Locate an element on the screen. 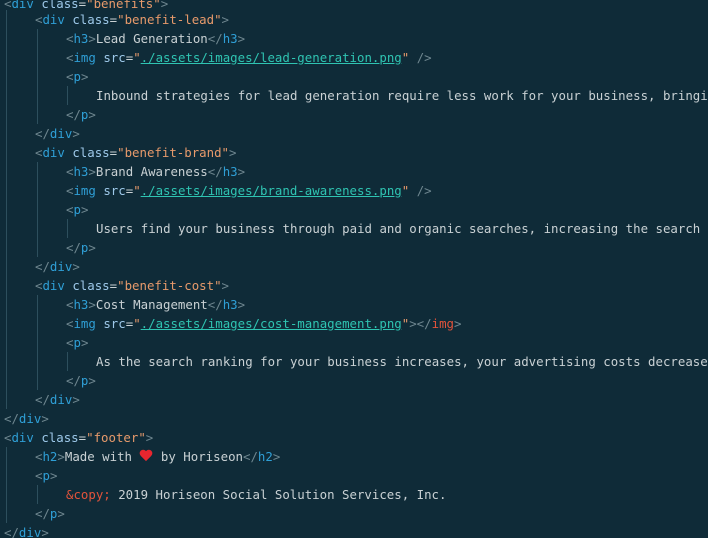  code-line: <div class="benefit-cost"> is located at coordinates (354, 285).